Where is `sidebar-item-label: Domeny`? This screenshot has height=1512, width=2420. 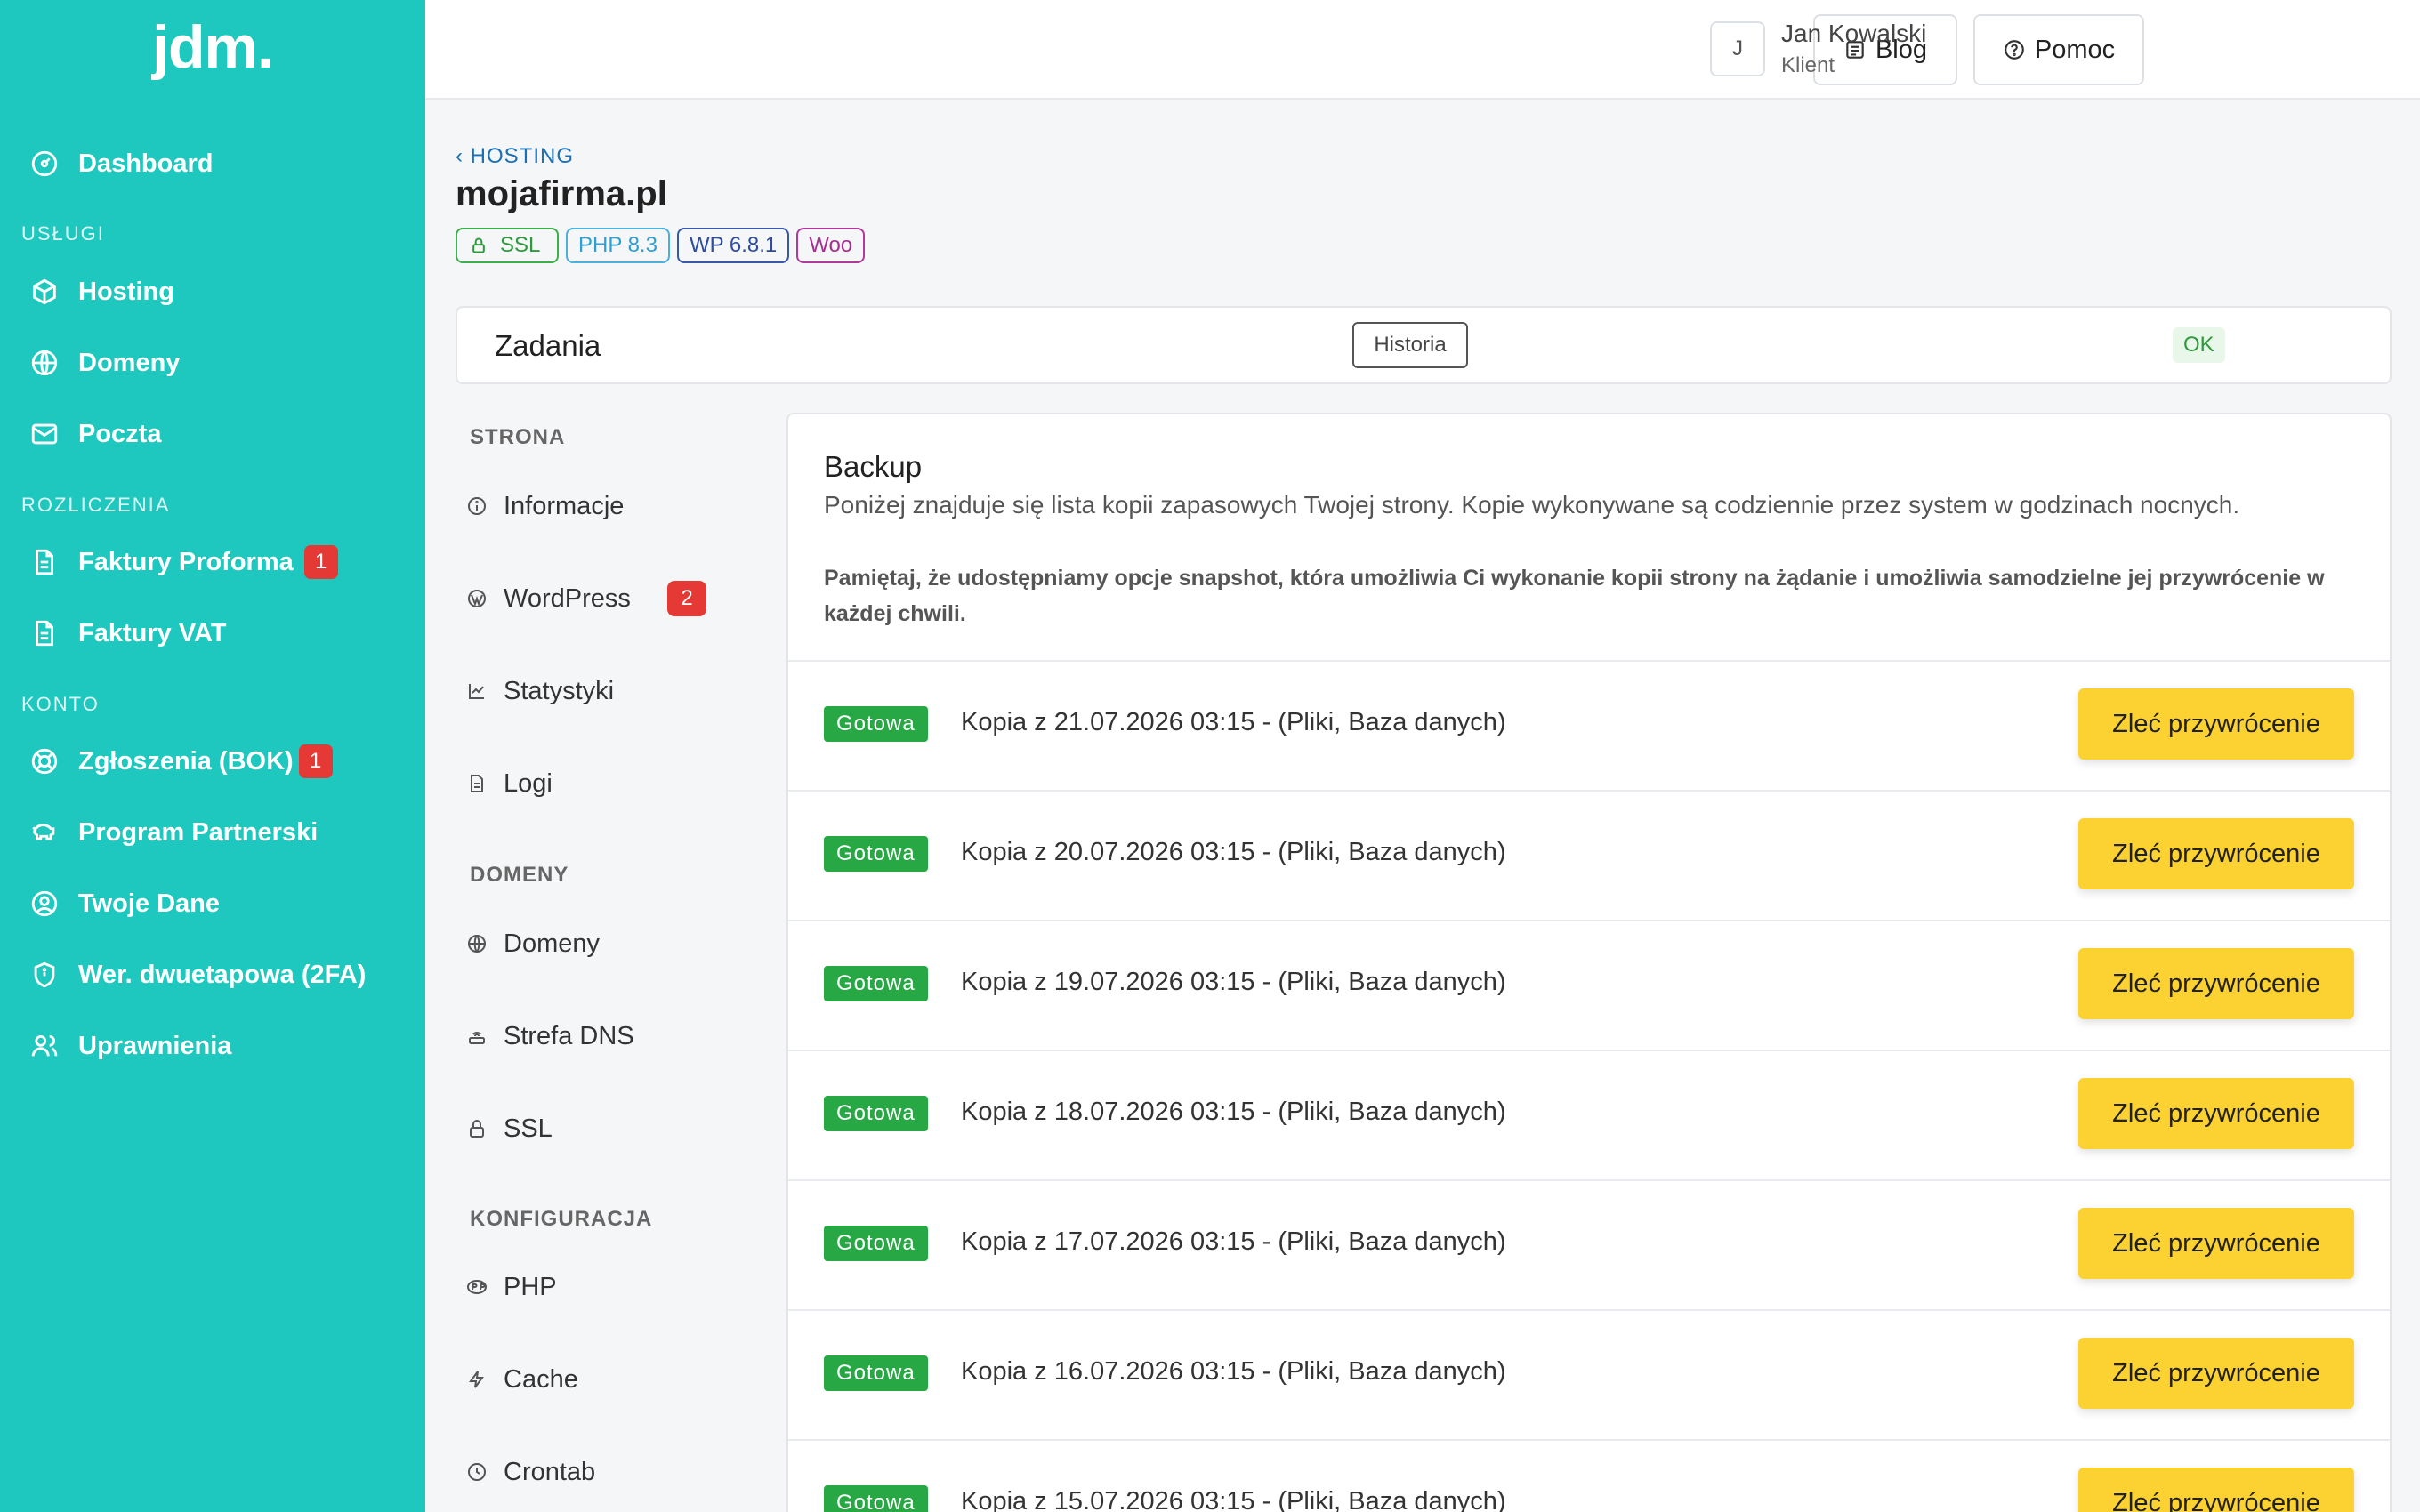
sidebar-item-label: Domeny is located at coordinates (129, 362).